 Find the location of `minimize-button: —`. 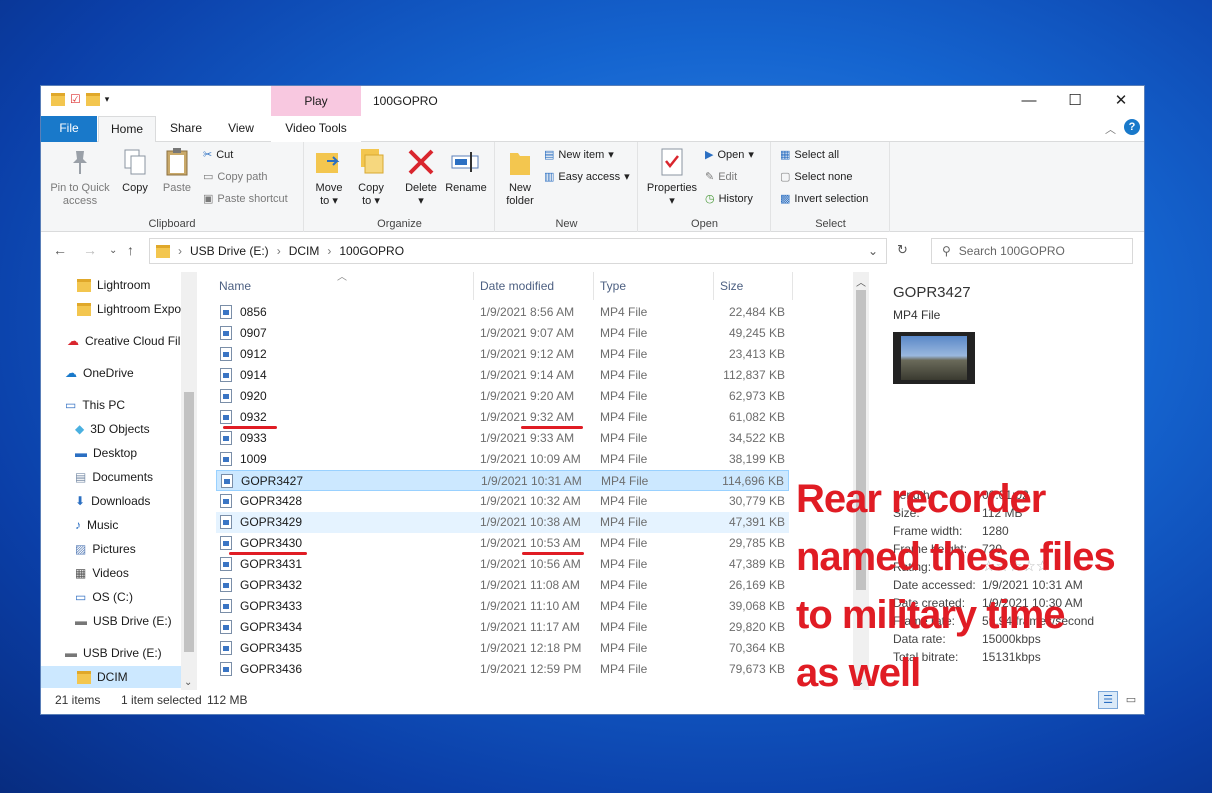

minimize-button: — is located at coordinates (1029, 101).